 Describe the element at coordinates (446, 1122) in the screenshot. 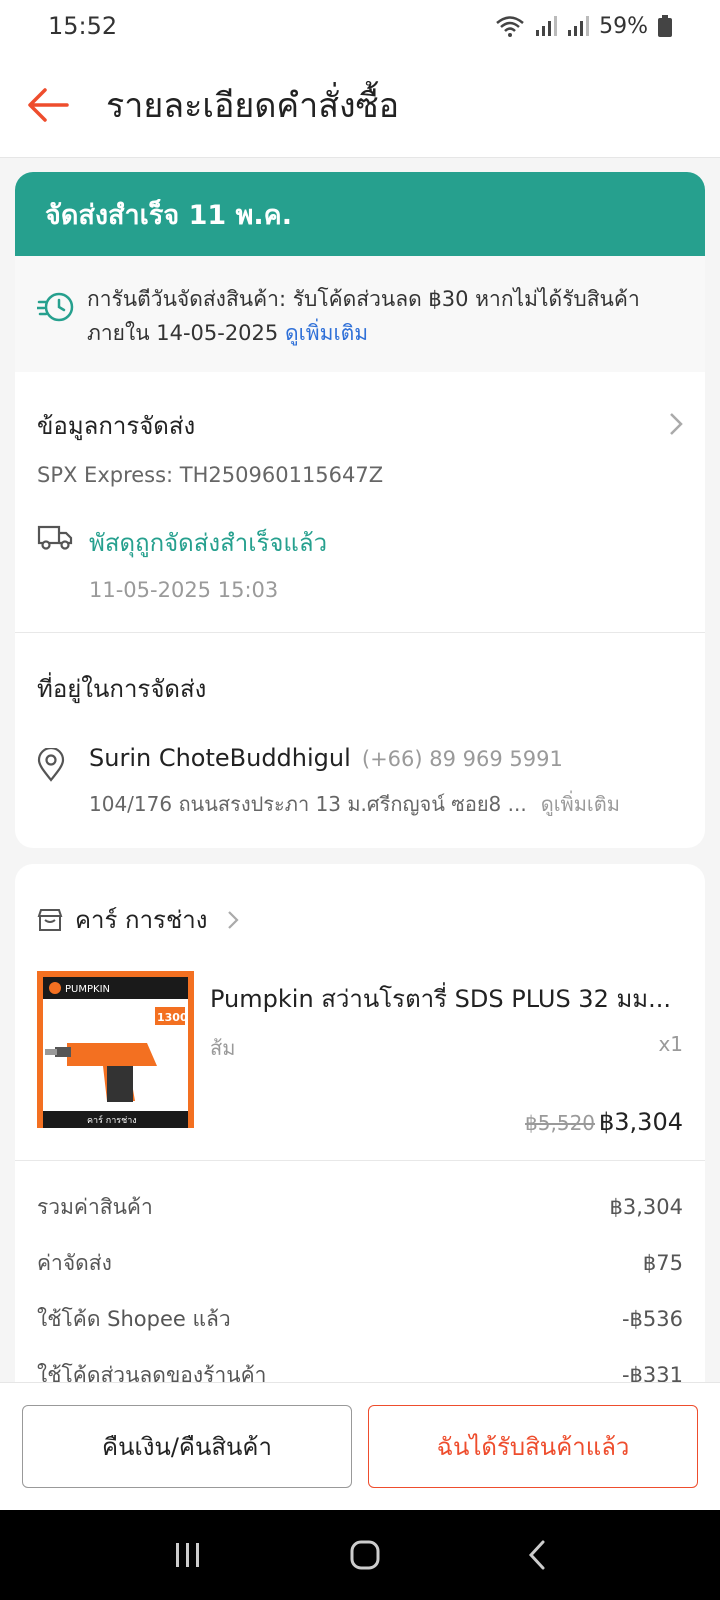

I see `product-price-row: ฿5,520 ฿3,304` at that location.